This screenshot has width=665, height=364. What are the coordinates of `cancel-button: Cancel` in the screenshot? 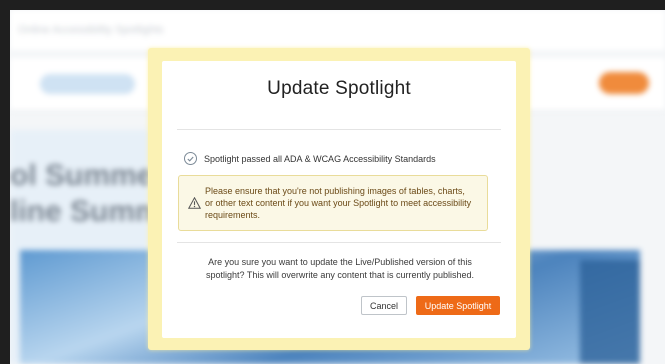 It's located at (384, 305).